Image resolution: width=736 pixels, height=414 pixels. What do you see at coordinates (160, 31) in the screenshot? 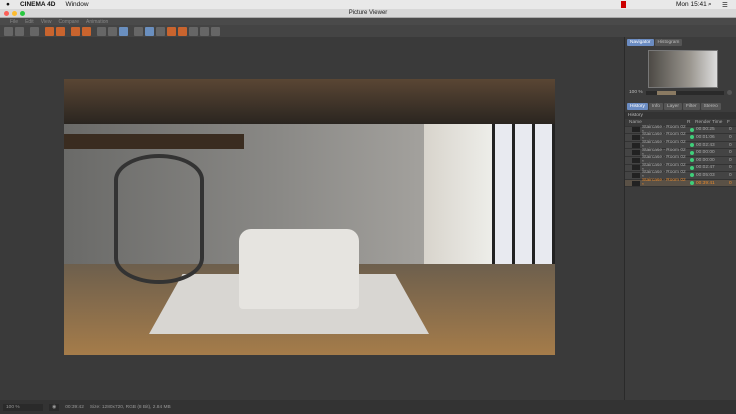
I see `view2-icon` at bounding box center [160, 31].